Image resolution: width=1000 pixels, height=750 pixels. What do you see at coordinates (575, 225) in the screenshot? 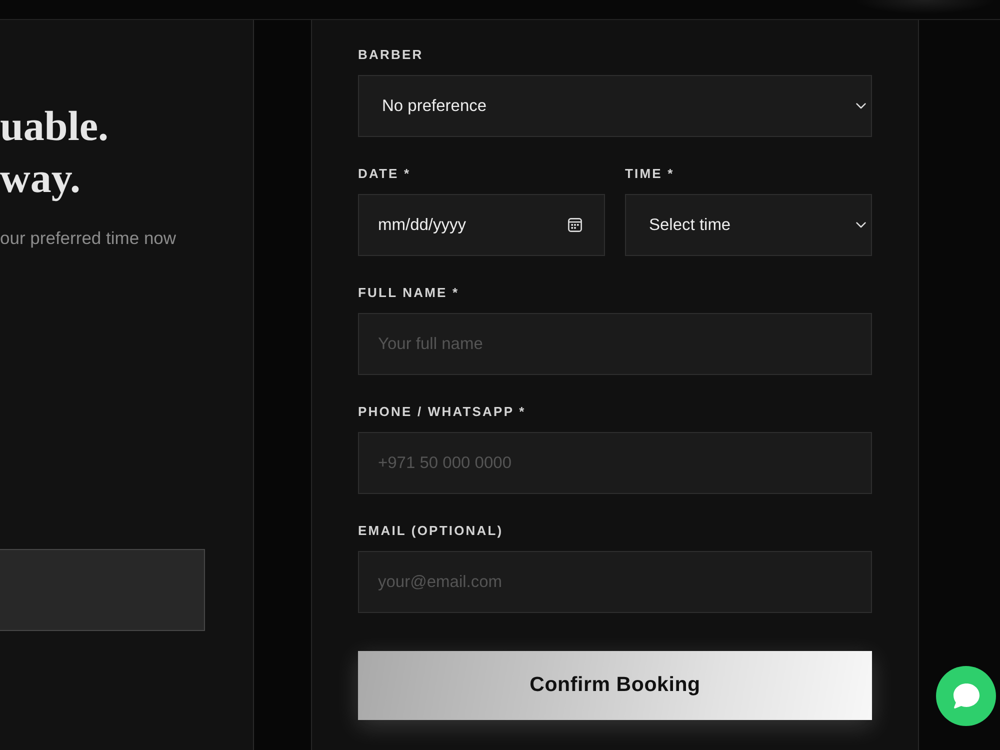
I see `calendar-icon` at bounding box center [575, 225].